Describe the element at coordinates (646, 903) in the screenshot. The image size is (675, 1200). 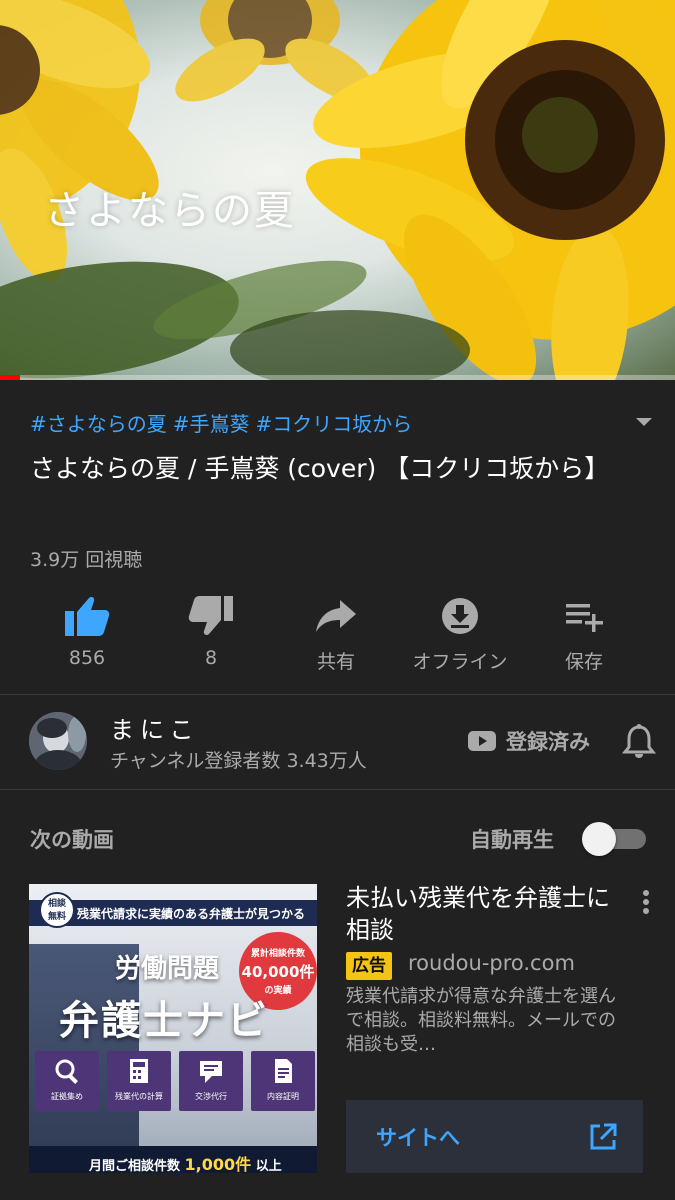
I see `more-vertical-icon` at that location.